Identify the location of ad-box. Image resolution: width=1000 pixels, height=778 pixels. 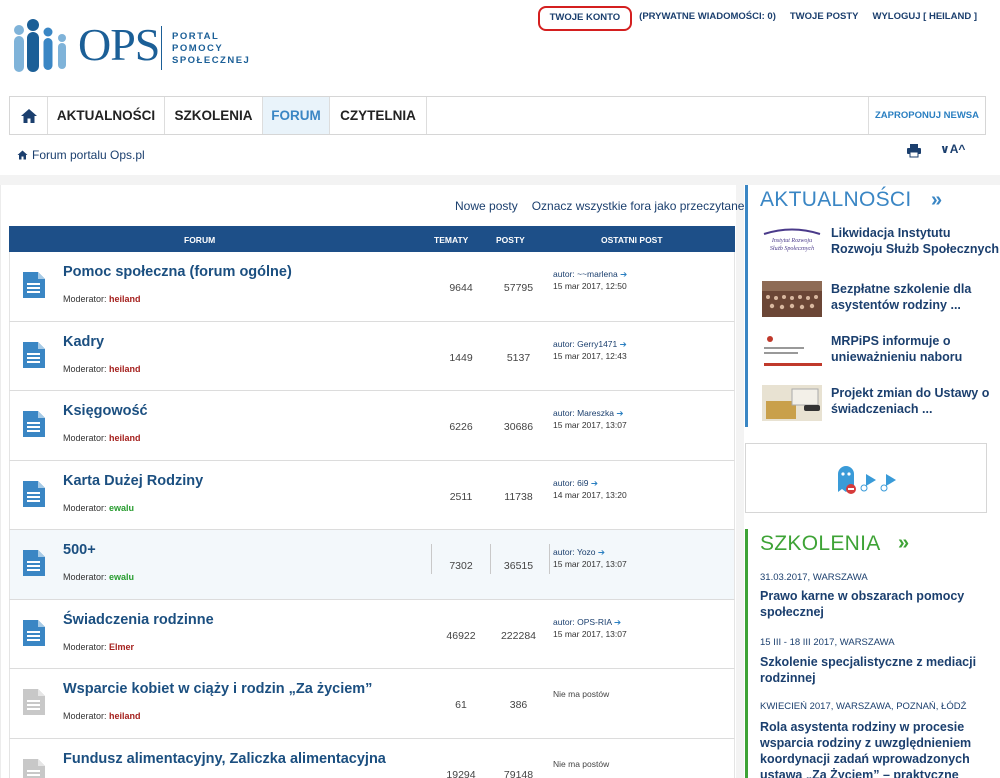
(866, 478).